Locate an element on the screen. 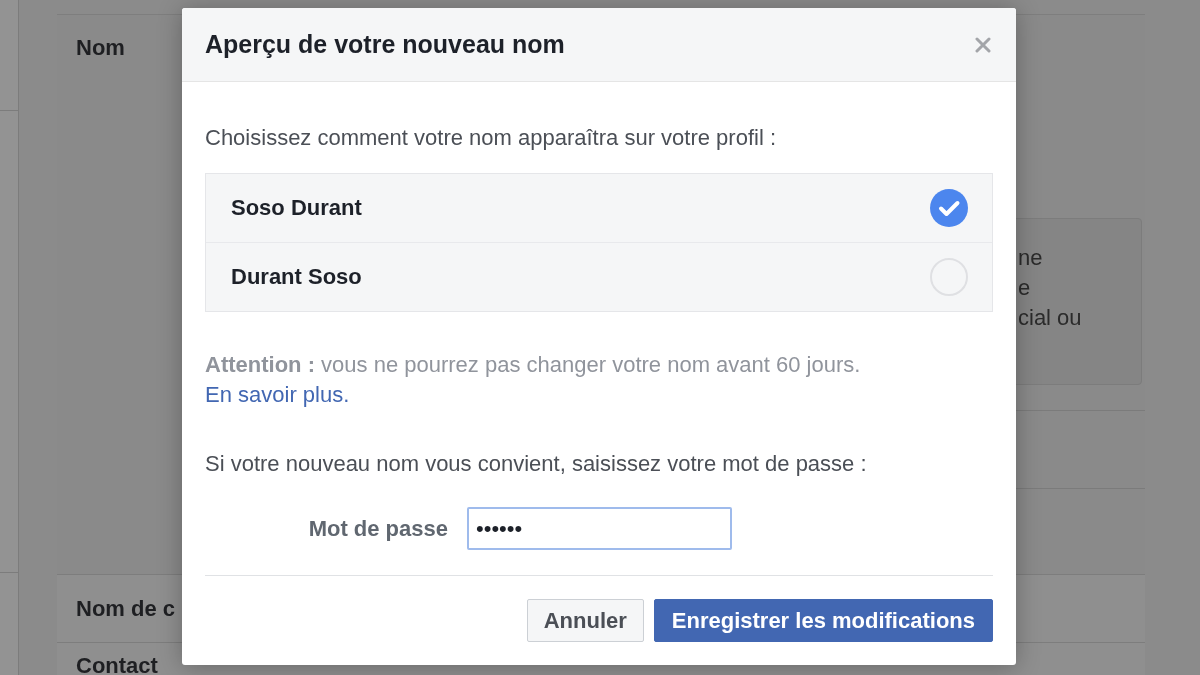 This screenshot has width=1200, height=675. row-label: Nom de c is located at coordinates (126, 608).